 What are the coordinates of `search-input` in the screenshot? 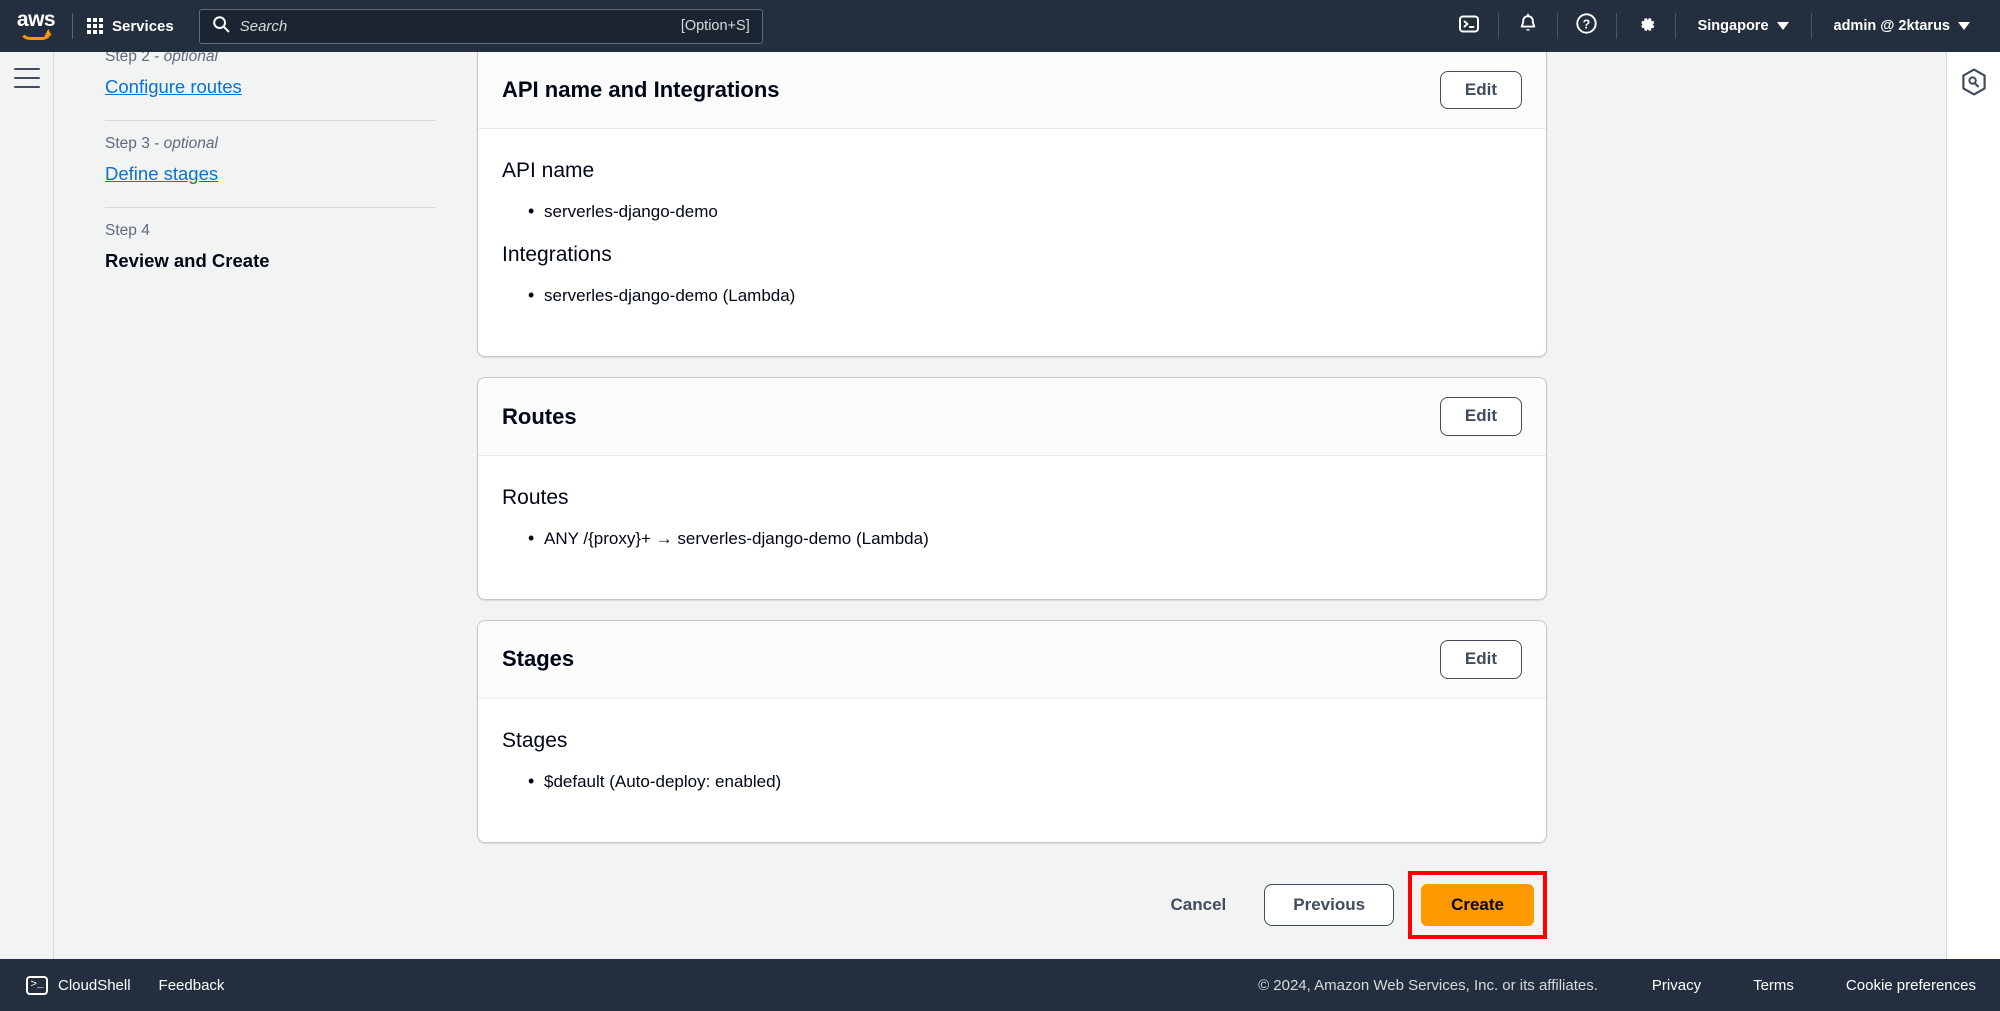 It's located at (460, 26).